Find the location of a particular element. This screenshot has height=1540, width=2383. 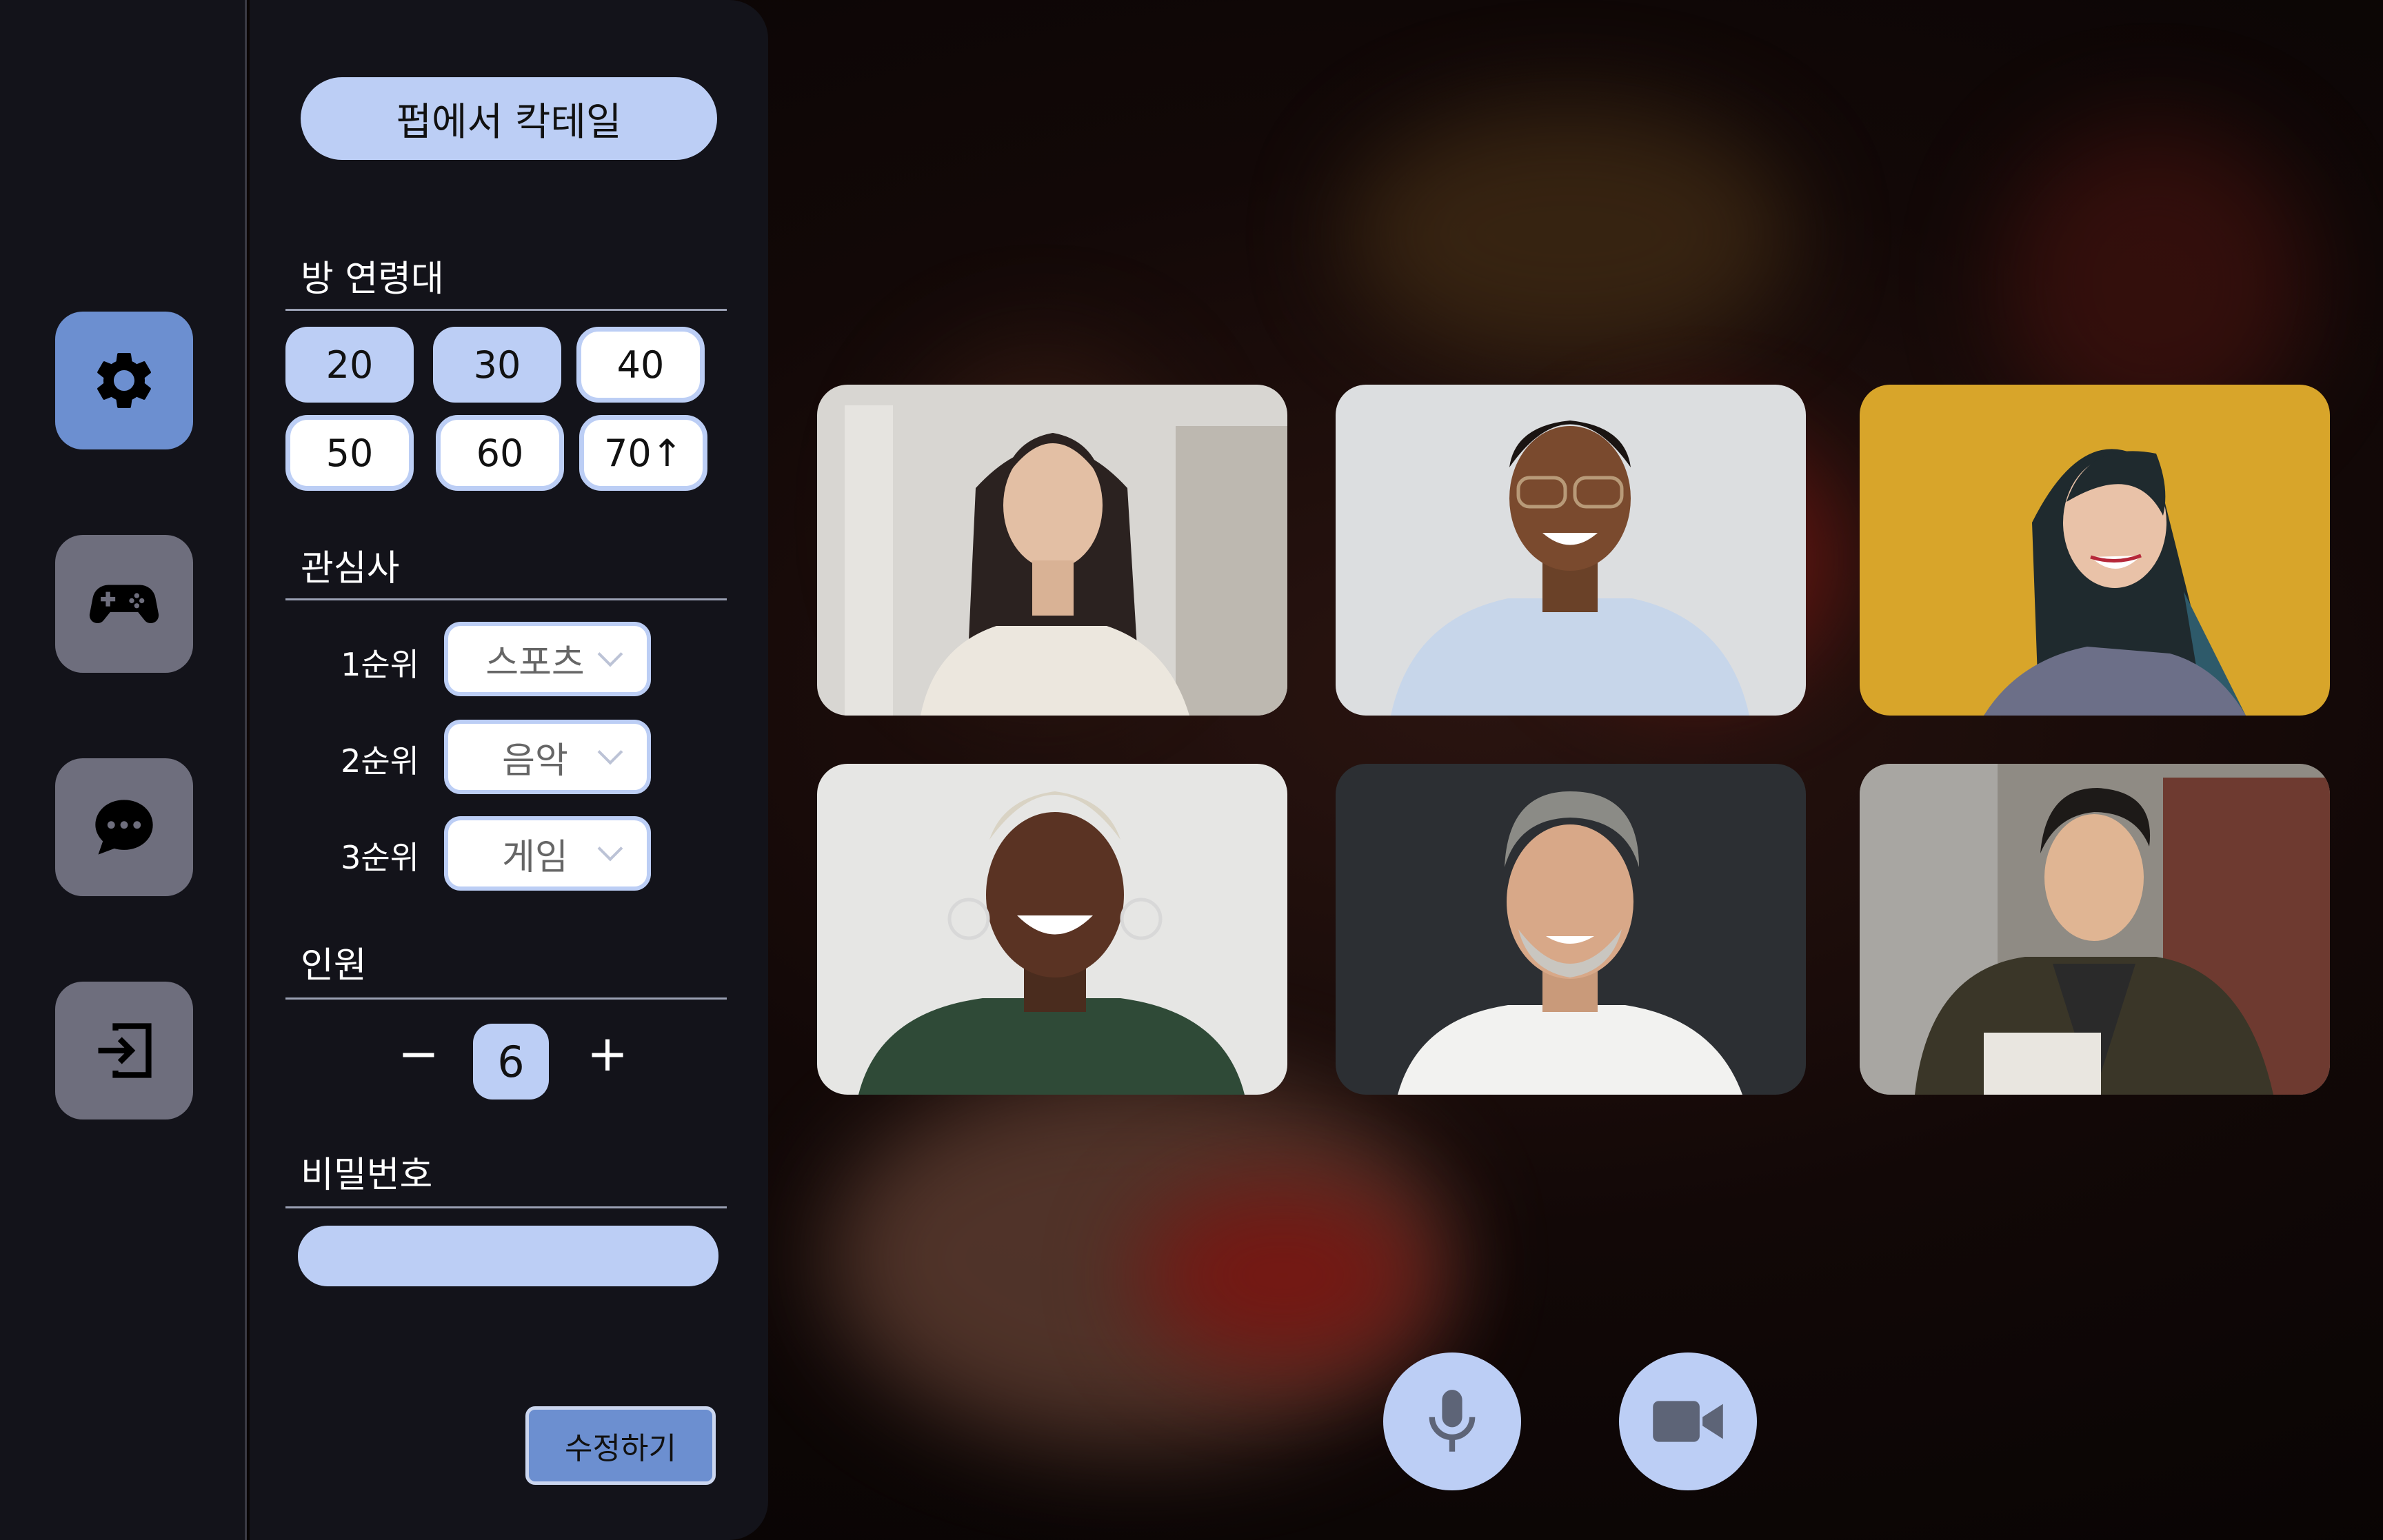

exit-icon is located at coordinates (125, 1050).